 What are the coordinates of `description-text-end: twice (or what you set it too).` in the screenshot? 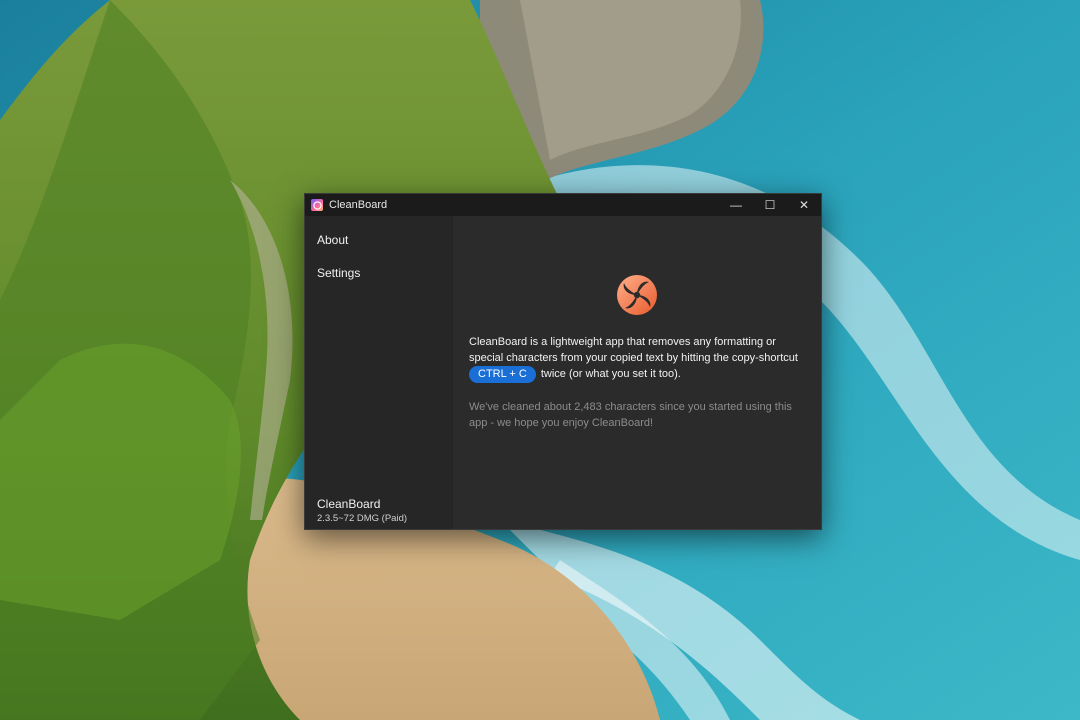 It's located at (610, 374).